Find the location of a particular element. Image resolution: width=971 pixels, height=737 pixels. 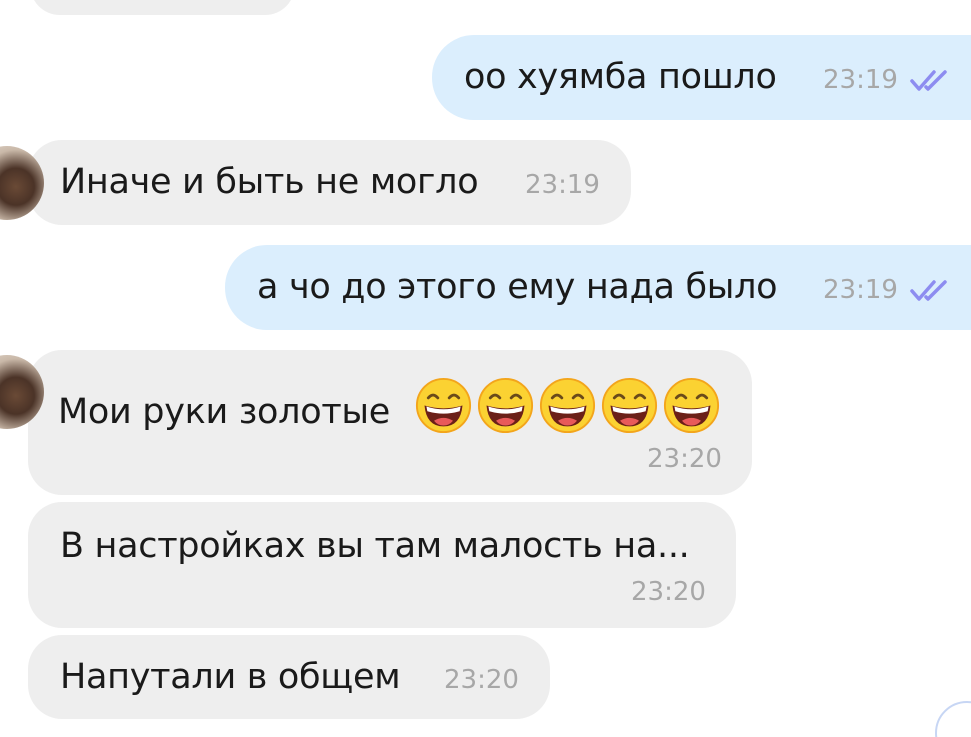

message-text: а чо до этого ему нада было is located at coordinates (517, 287).